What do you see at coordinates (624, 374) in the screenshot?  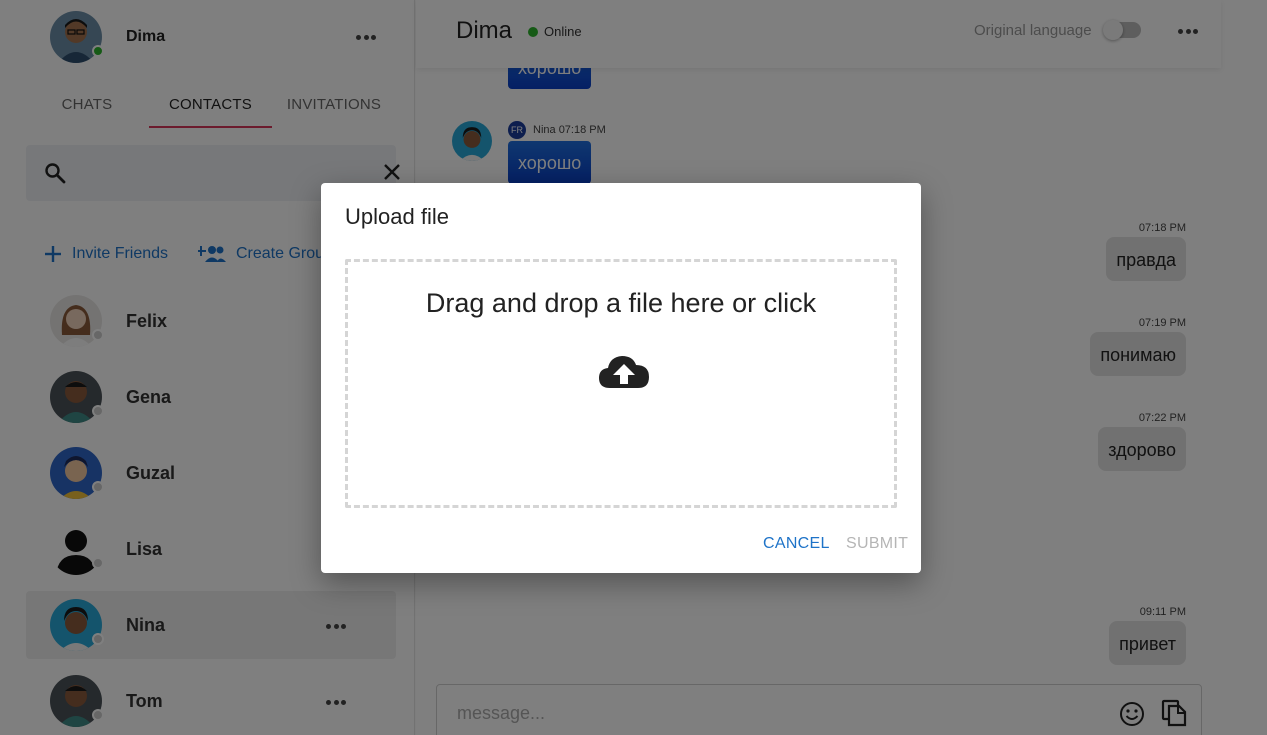 I see `cloud-upload-icon` at bounding box center [624, 374].